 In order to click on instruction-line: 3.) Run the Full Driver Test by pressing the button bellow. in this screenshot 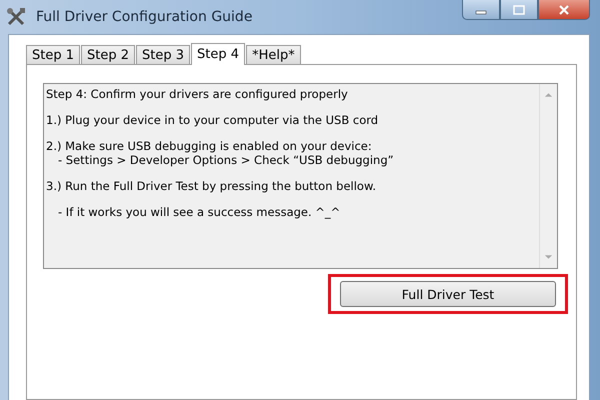, I will do `click(211, 186)`.